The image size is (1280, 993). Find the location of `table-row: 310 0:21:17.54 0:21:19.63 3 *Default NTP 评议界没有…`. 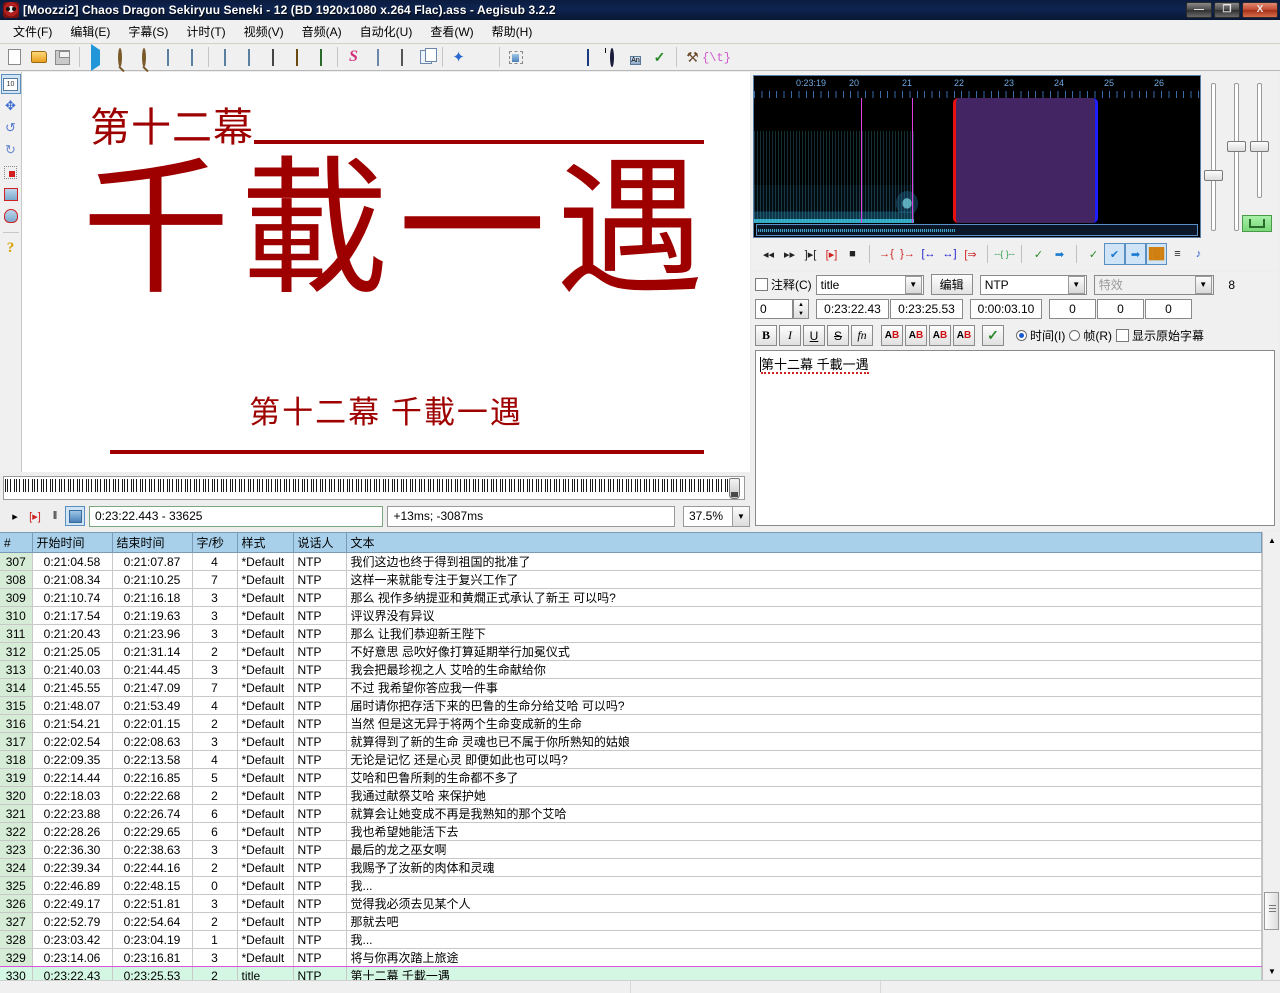

table-row: 310 0:21:17.54 0:21:19.63 3 *Default NTP 评议界没有… is located at coordinates (631, 615).